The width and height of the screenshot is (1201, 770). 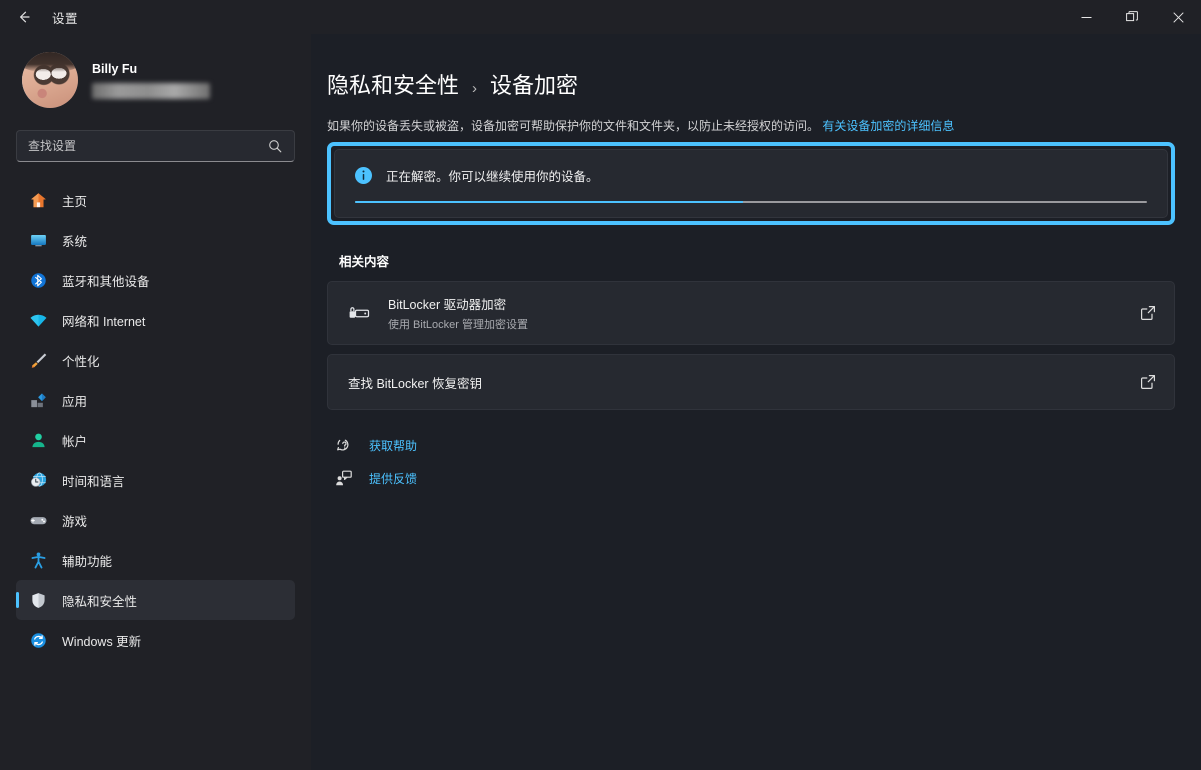 What do you see at coordinates (38, 640) in the screenshot?
I see `update-icon` at bounding box center [38, 640].